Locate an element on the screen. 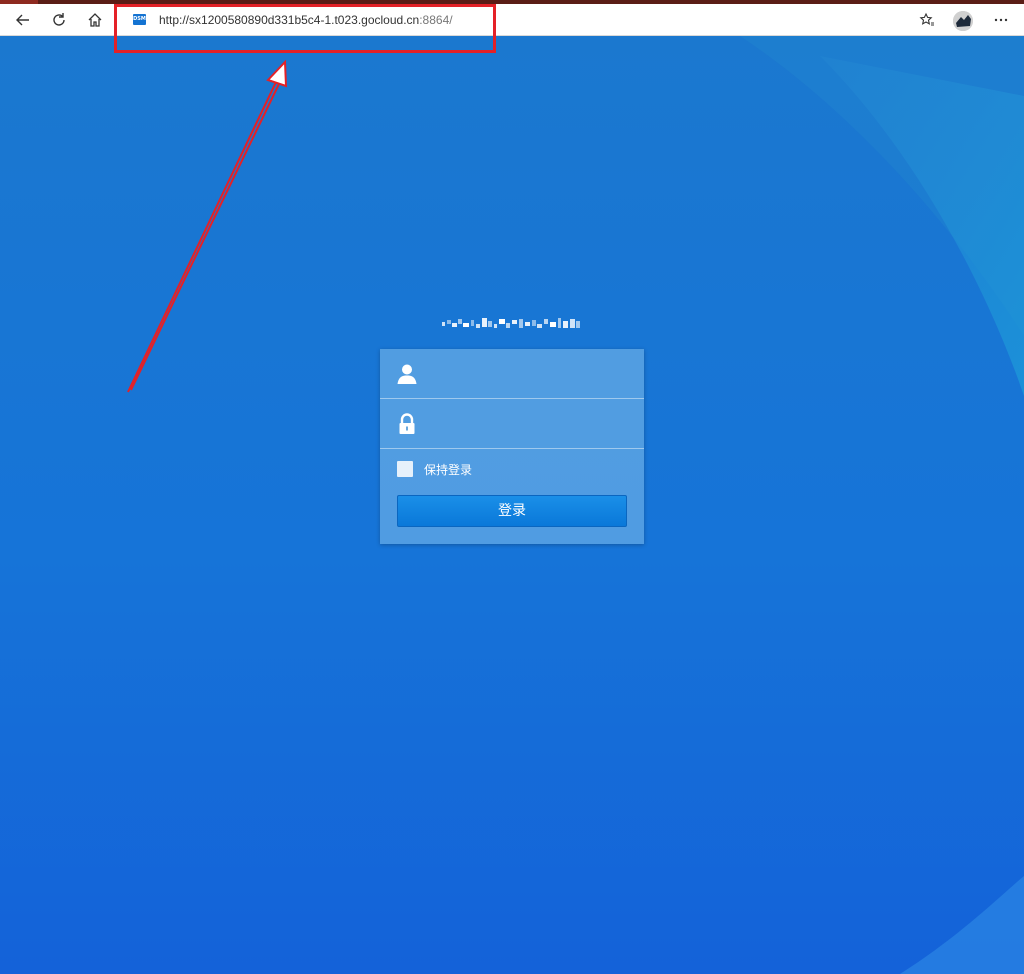 This screenshot has height=974, width=1024. user-icon is located at coordinates (407, 374).